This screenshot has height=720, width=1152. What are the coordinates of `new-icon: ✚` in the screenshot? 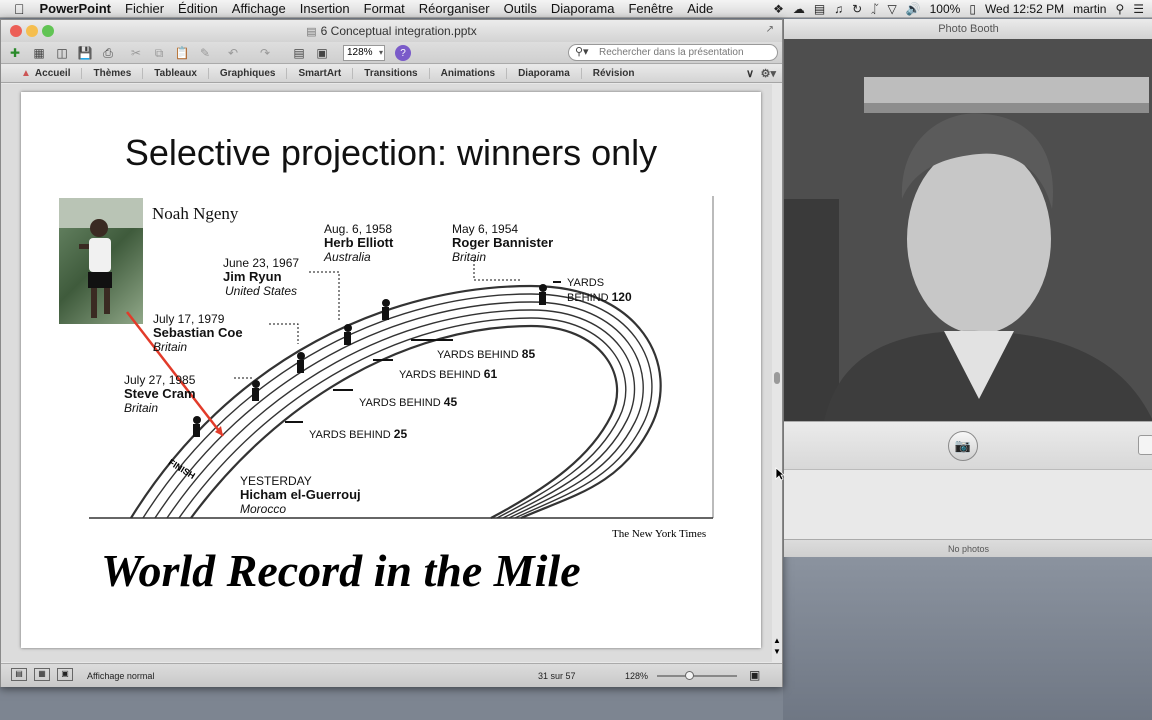 It's located at (15, 53).